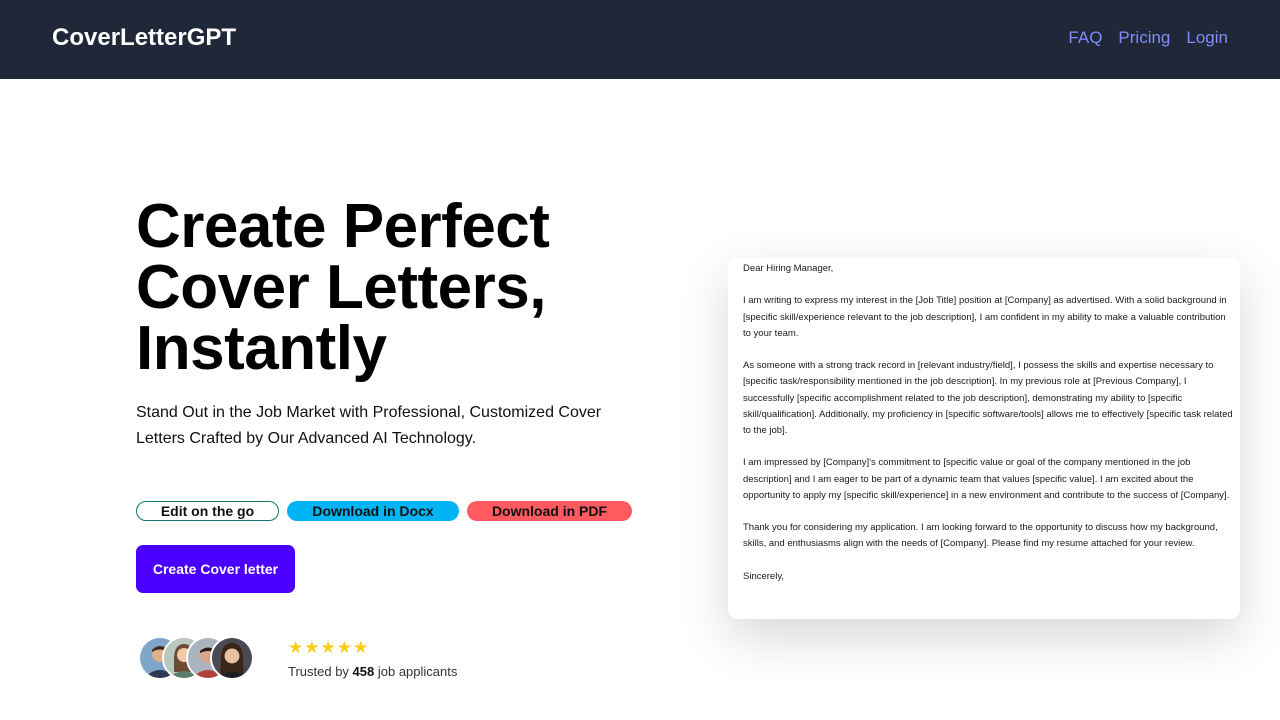 The width and height of the screenshot is (1280, 720). What do you see at coordinates (341, 287) in the screenshot?
I see `hero-title-line: Cover Letters,` at bounding box center [341, 287].